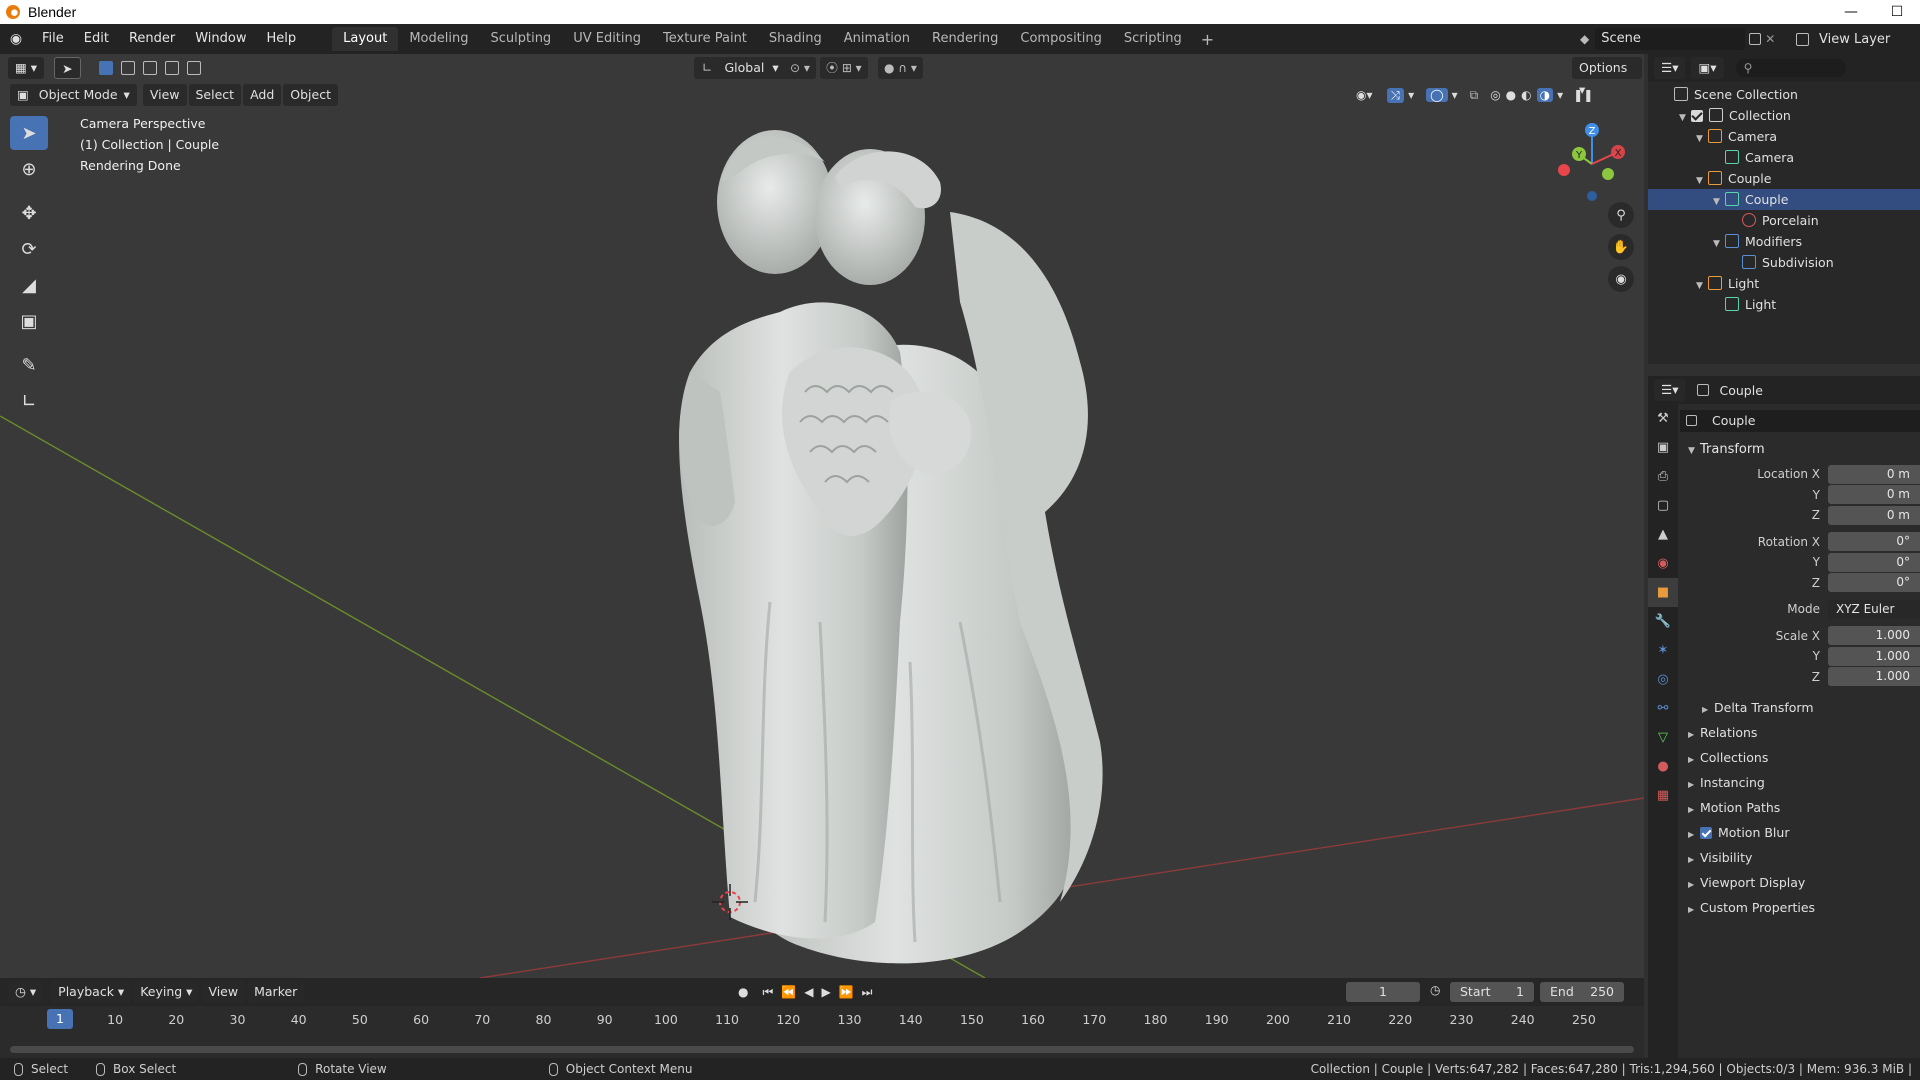 Image resolution: width=1920 pixels, height=1080 pixels. What do you see at coordinates (1207, 39) in the screenshot?
I see `add-workspace-icon: +` at bounding box center [1207, 39].